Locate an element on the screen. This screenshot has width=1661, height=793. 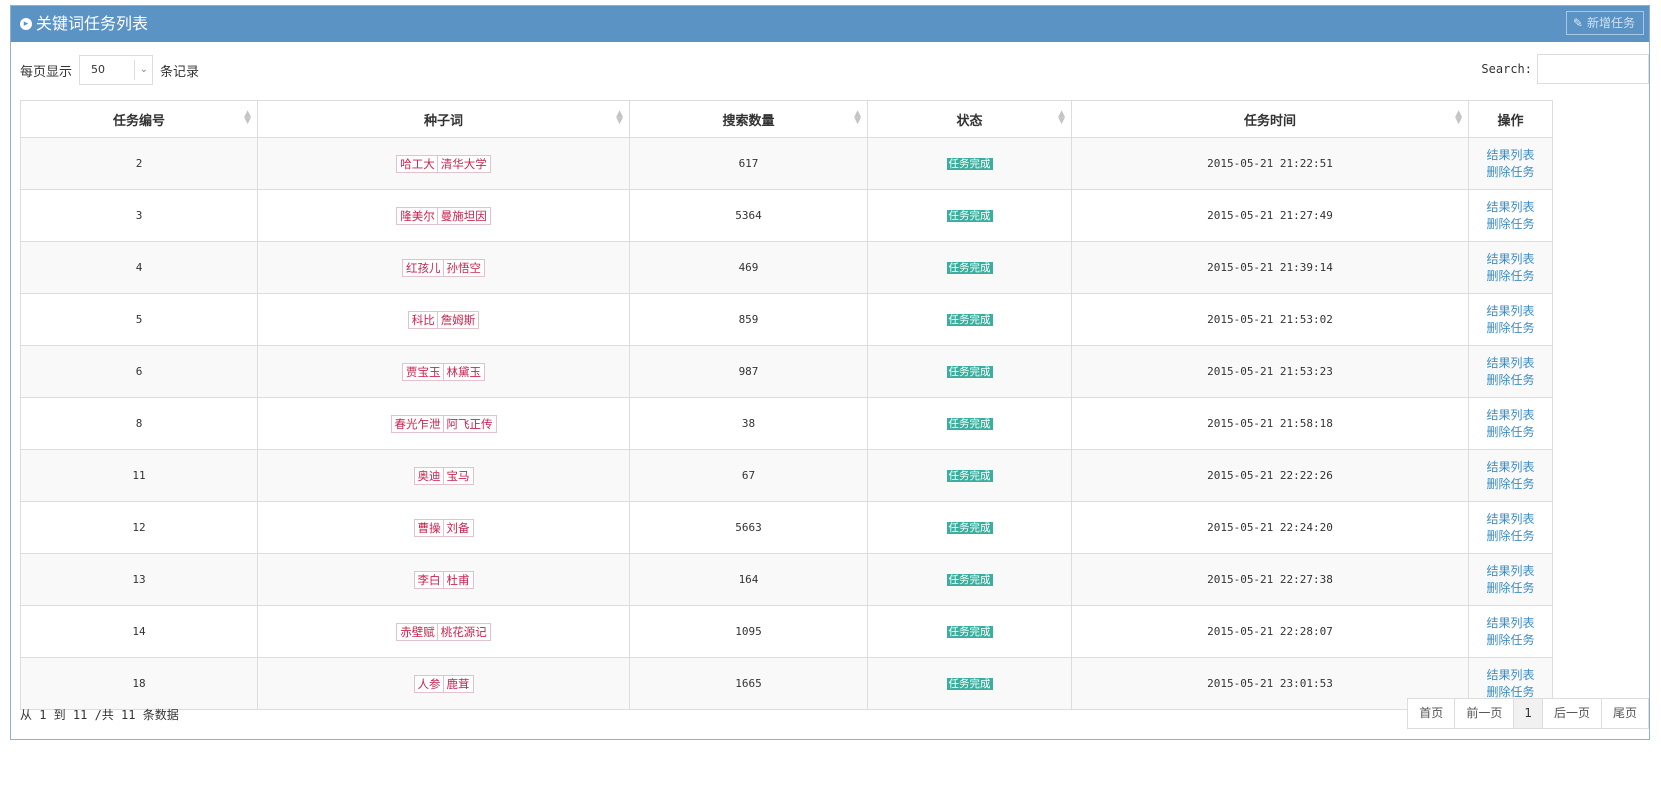
column-header: 状态 ▲ ▼ is located at coordinates (969, 119).